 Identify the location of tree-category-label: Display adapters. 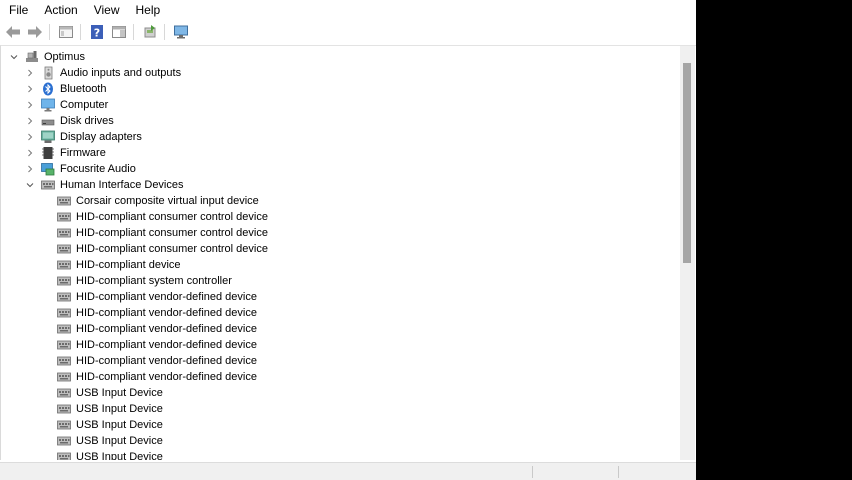
(101, 137).